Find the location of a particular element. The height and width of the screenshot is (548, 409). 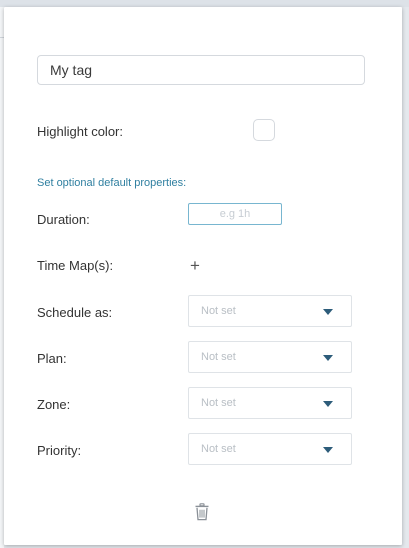

duration-label: Duration: is located at coordinates (63, 219).